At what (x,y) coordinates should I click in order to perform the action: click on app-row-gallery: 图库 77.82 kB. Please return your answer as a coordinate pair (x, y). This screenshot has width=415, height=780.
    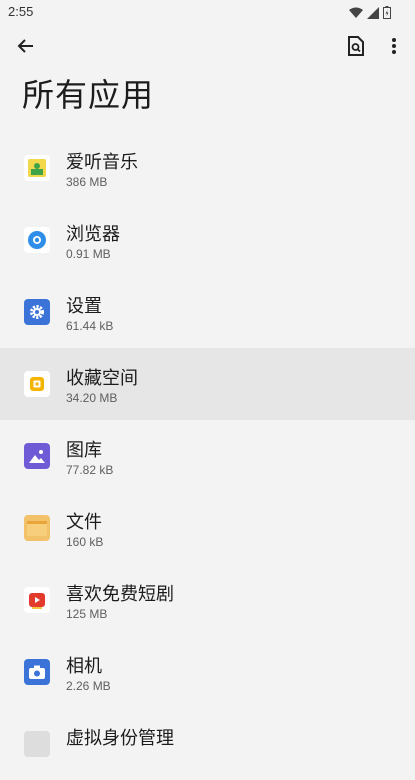
    Looking at the image, I should click on (207, 456).